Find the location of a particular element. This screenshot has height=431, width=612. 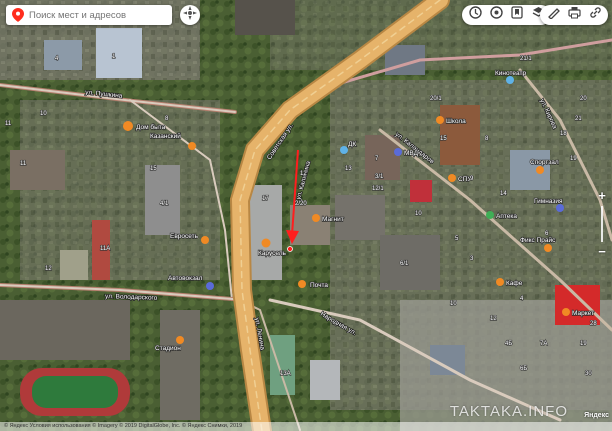

svg-text: 20 is located at coordinates (583, 99).